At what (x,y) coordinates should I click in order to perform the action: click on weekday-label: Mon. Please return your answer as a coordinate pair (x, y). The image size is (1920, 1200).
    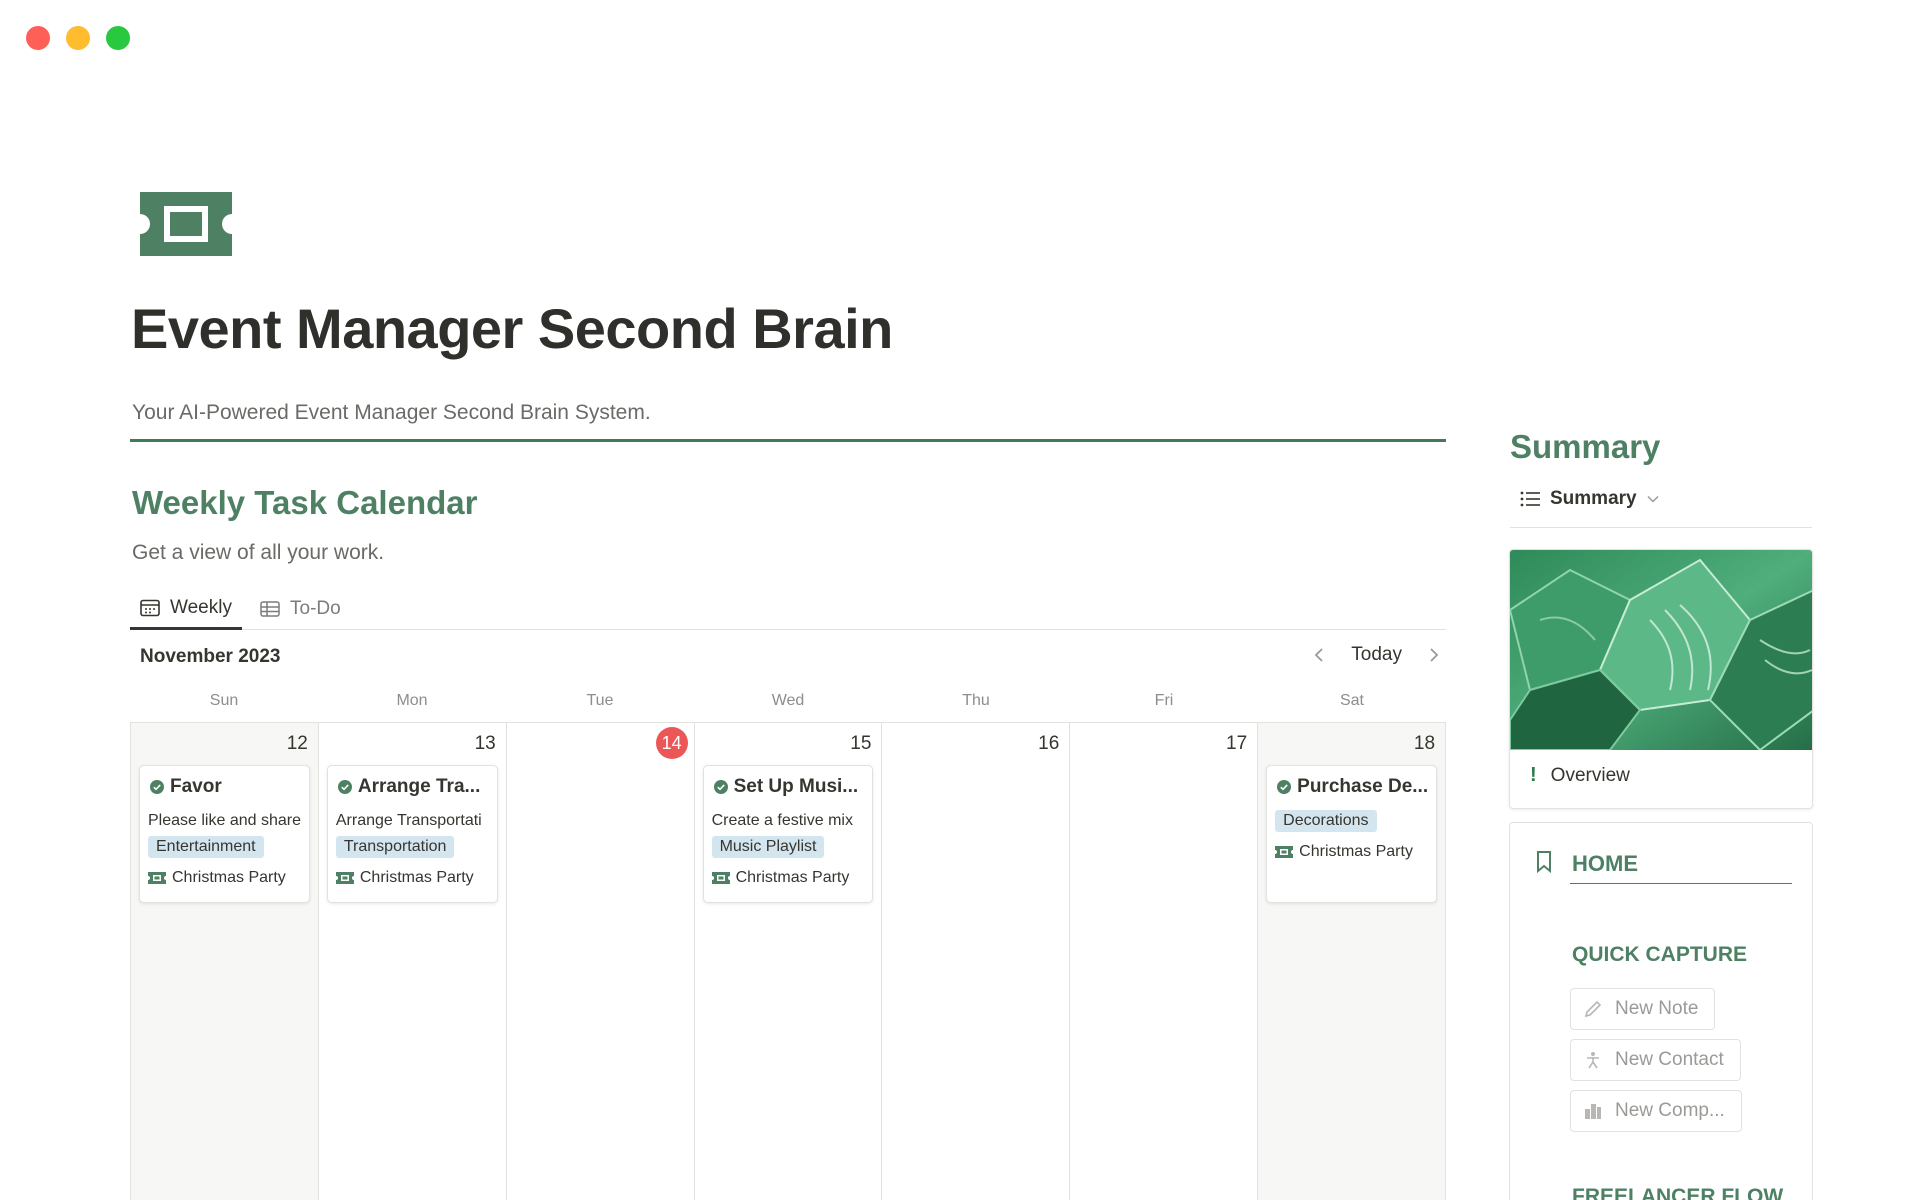
    Looking at the image, I should click on (412, 700).